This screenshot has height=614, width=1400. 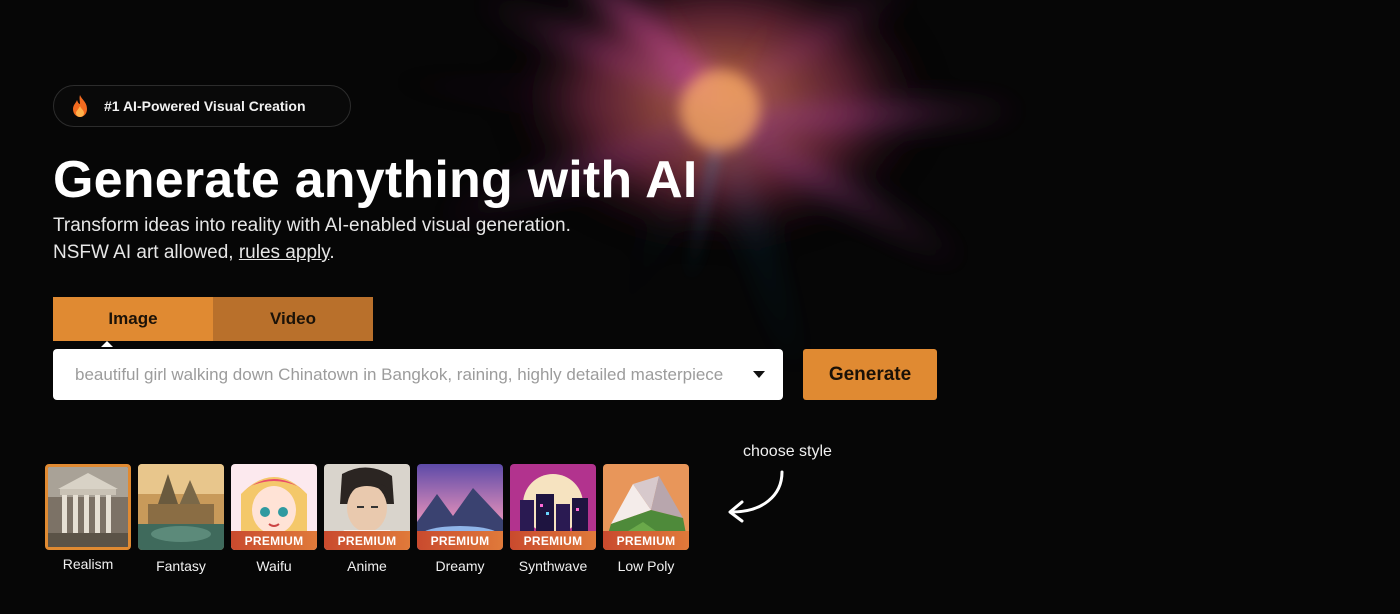 What do you see at coordinates (759, 374) in the screenshot?
I see `chevron-down-icon` at bounding box center [759, 374].